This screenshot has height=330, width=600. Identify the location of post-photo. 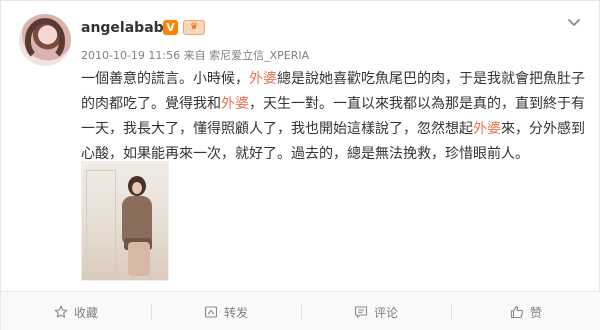
(125, 221).